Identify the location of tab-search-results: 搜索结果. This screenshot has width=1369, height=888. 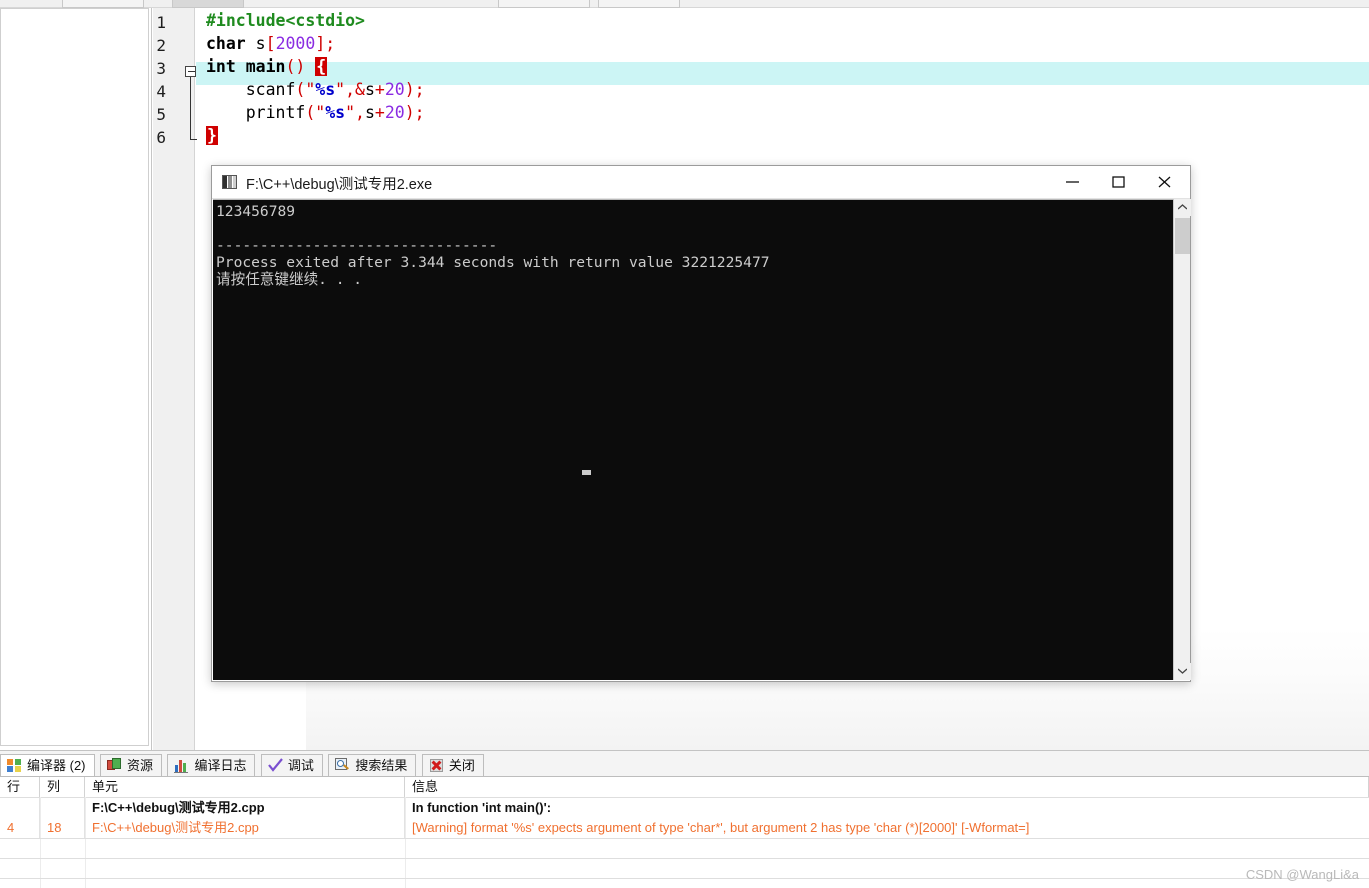
(372, 765).